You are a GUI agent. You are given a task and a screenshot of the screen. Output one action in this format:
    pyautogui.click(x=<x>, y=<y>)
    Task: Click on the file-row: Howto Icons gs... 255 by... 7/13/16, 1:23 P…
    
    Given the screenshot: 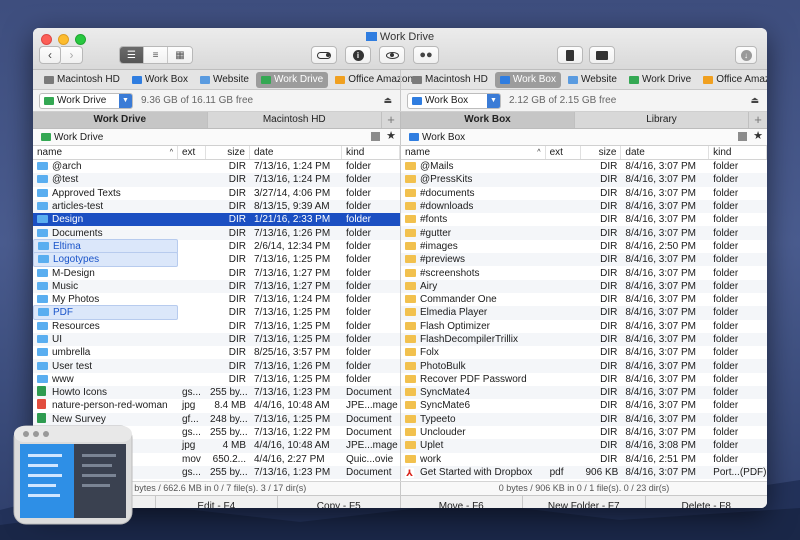 What is the action you would take?
    pyautogui.click(x=216, y=393)
    